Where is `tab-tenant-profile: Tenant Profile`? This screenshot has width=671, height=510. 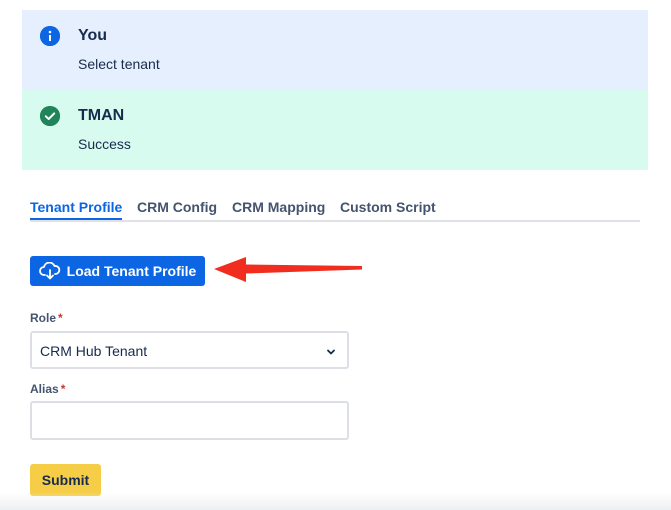 tab-tenant-profile: Tenant Profile is located at coordinates (76, 207).